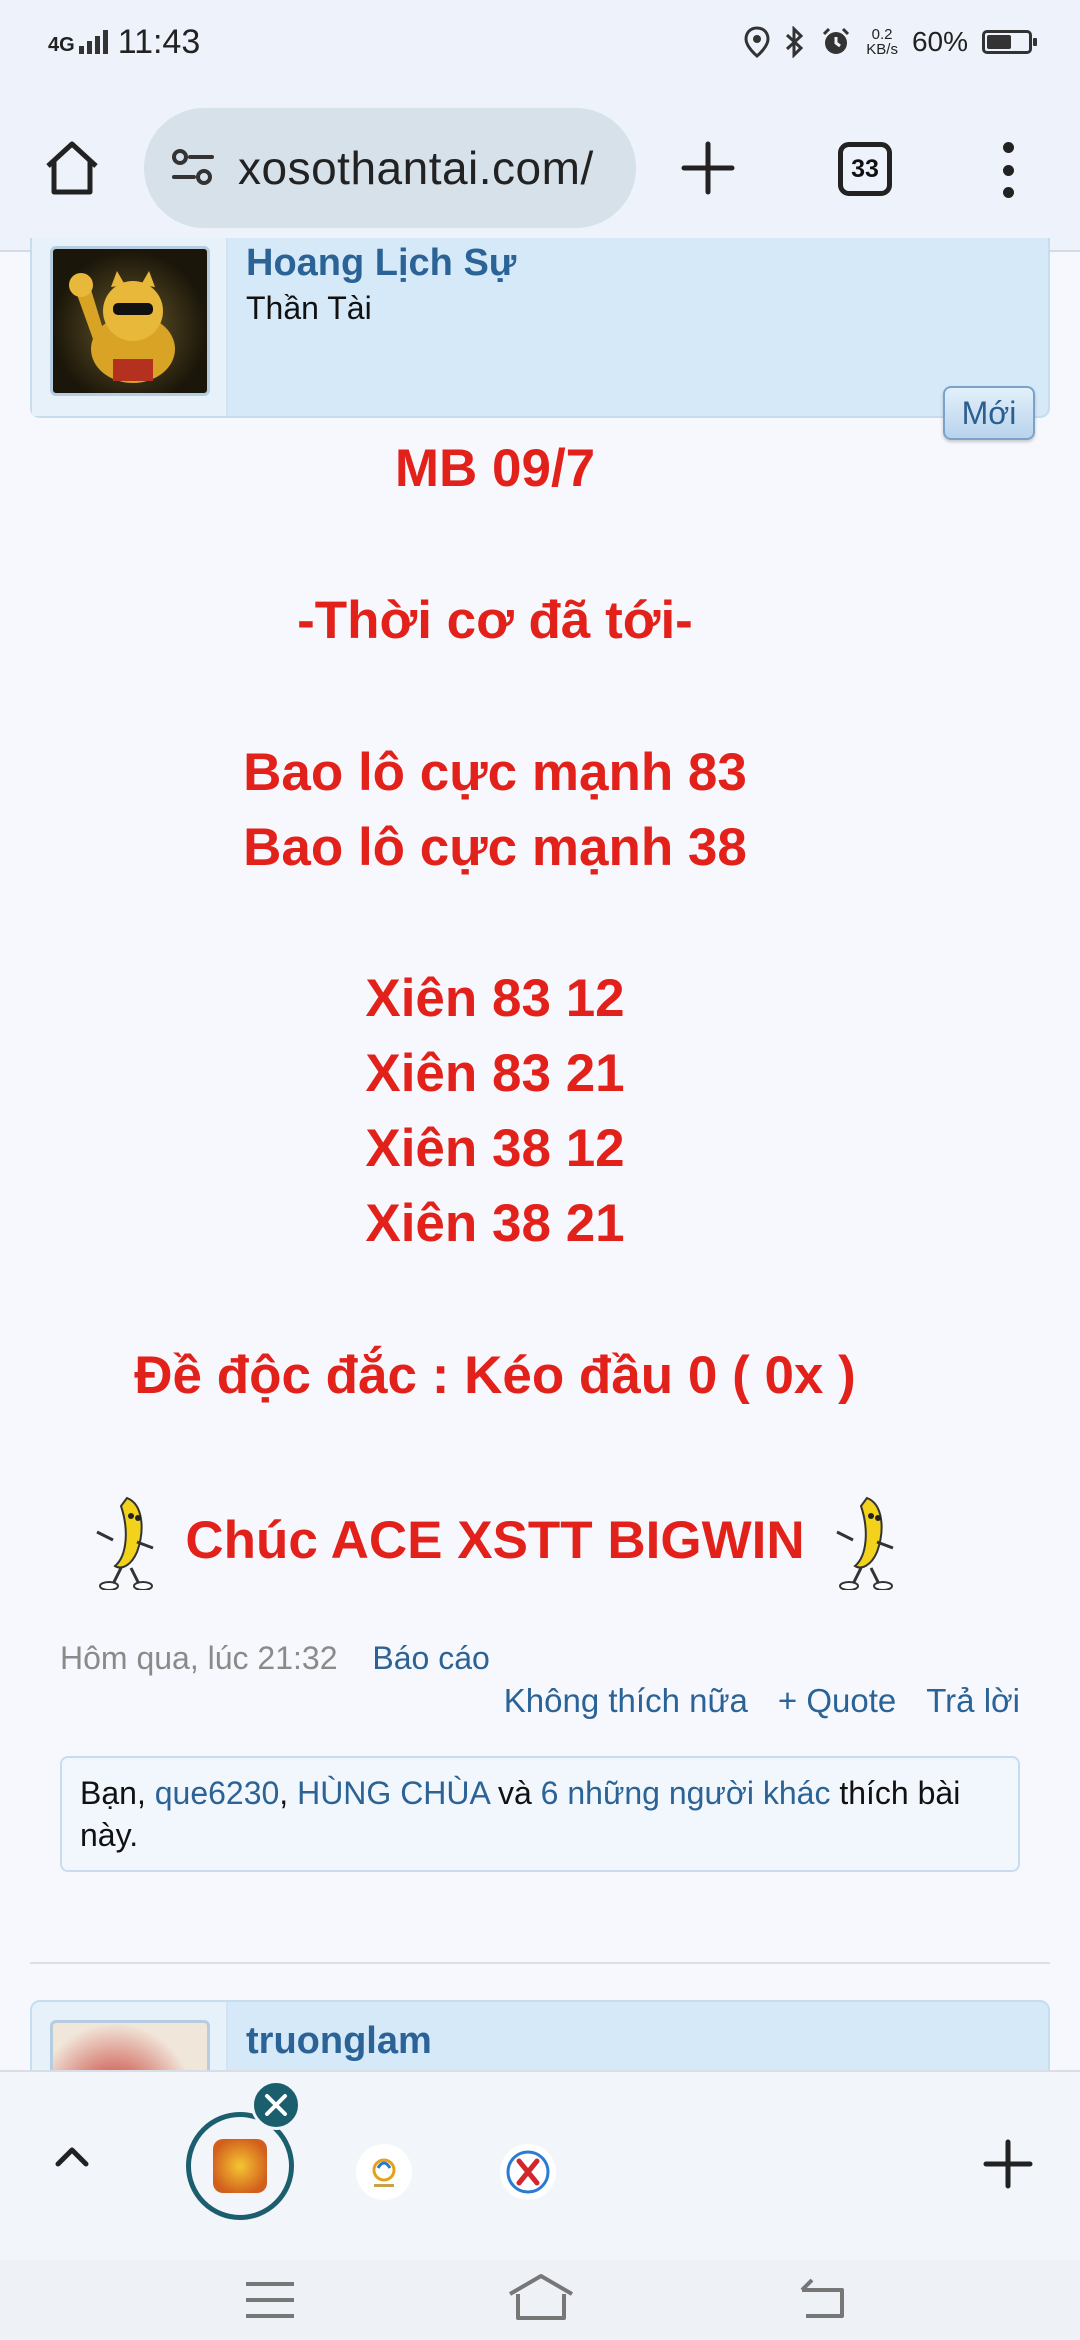 Image resolution: width=1080 pixels, height=2340 pixels. Describe the element at coordinates (762, 1701) in the screenshot. I see `post-actions: Không thích nữa + Quote Trả lời` at that location.